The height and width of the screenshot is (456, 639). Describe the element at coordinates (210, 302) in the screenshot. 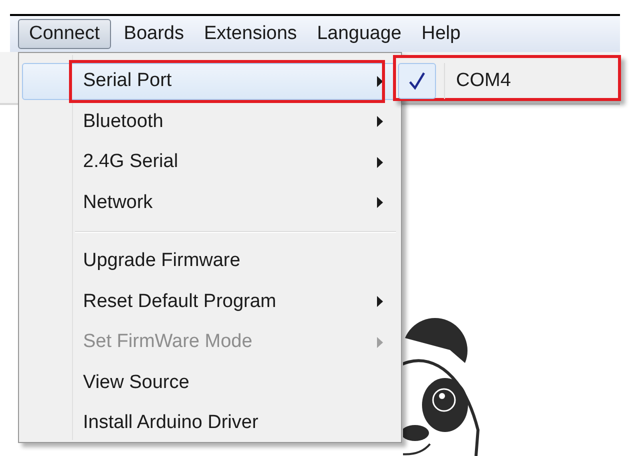

I see `menu-item: Reset Default Program` at that location.